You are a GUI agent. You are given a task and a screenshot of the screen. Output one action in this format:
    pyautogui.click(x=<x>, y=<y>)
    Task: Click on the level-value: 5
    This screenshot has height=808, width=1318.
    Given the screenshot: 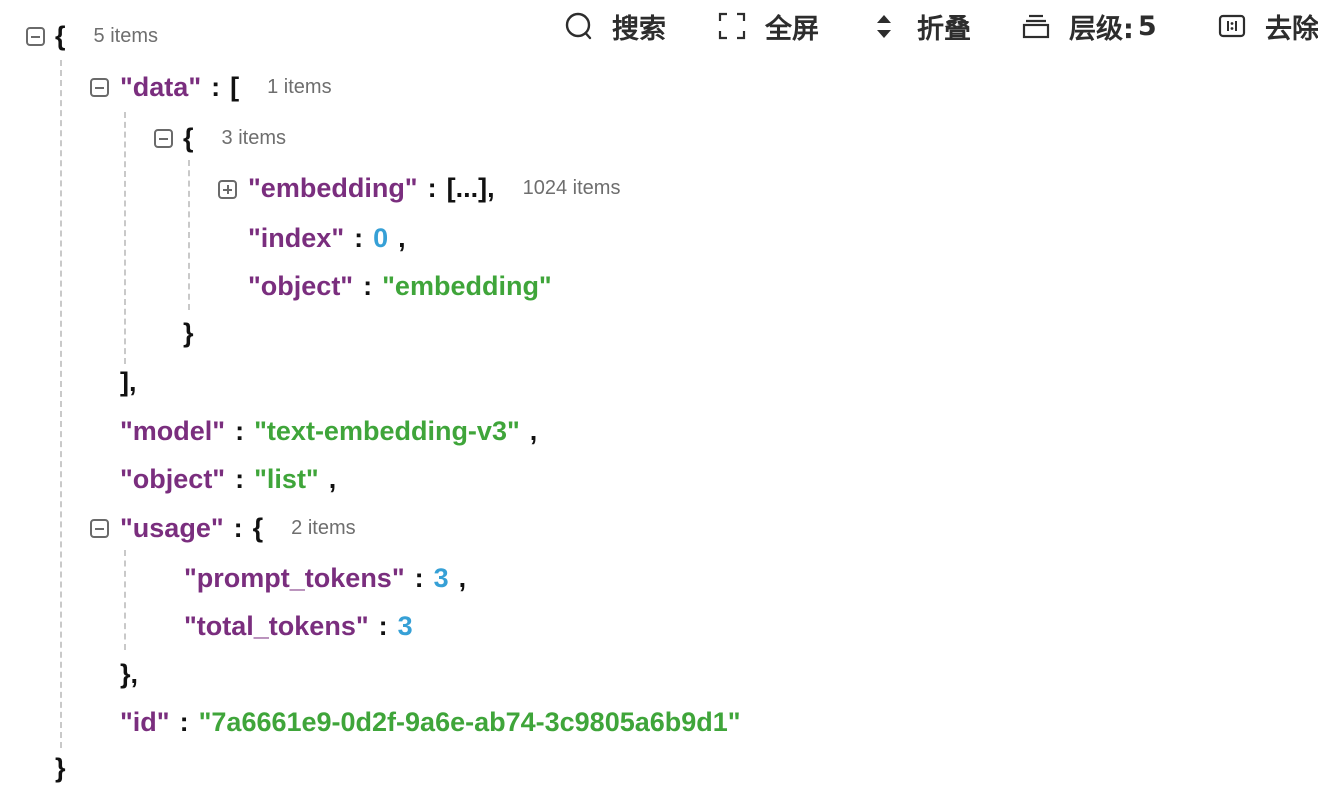 What is the action you would take?
    pyautogui.click(x=1147, y=26)
    